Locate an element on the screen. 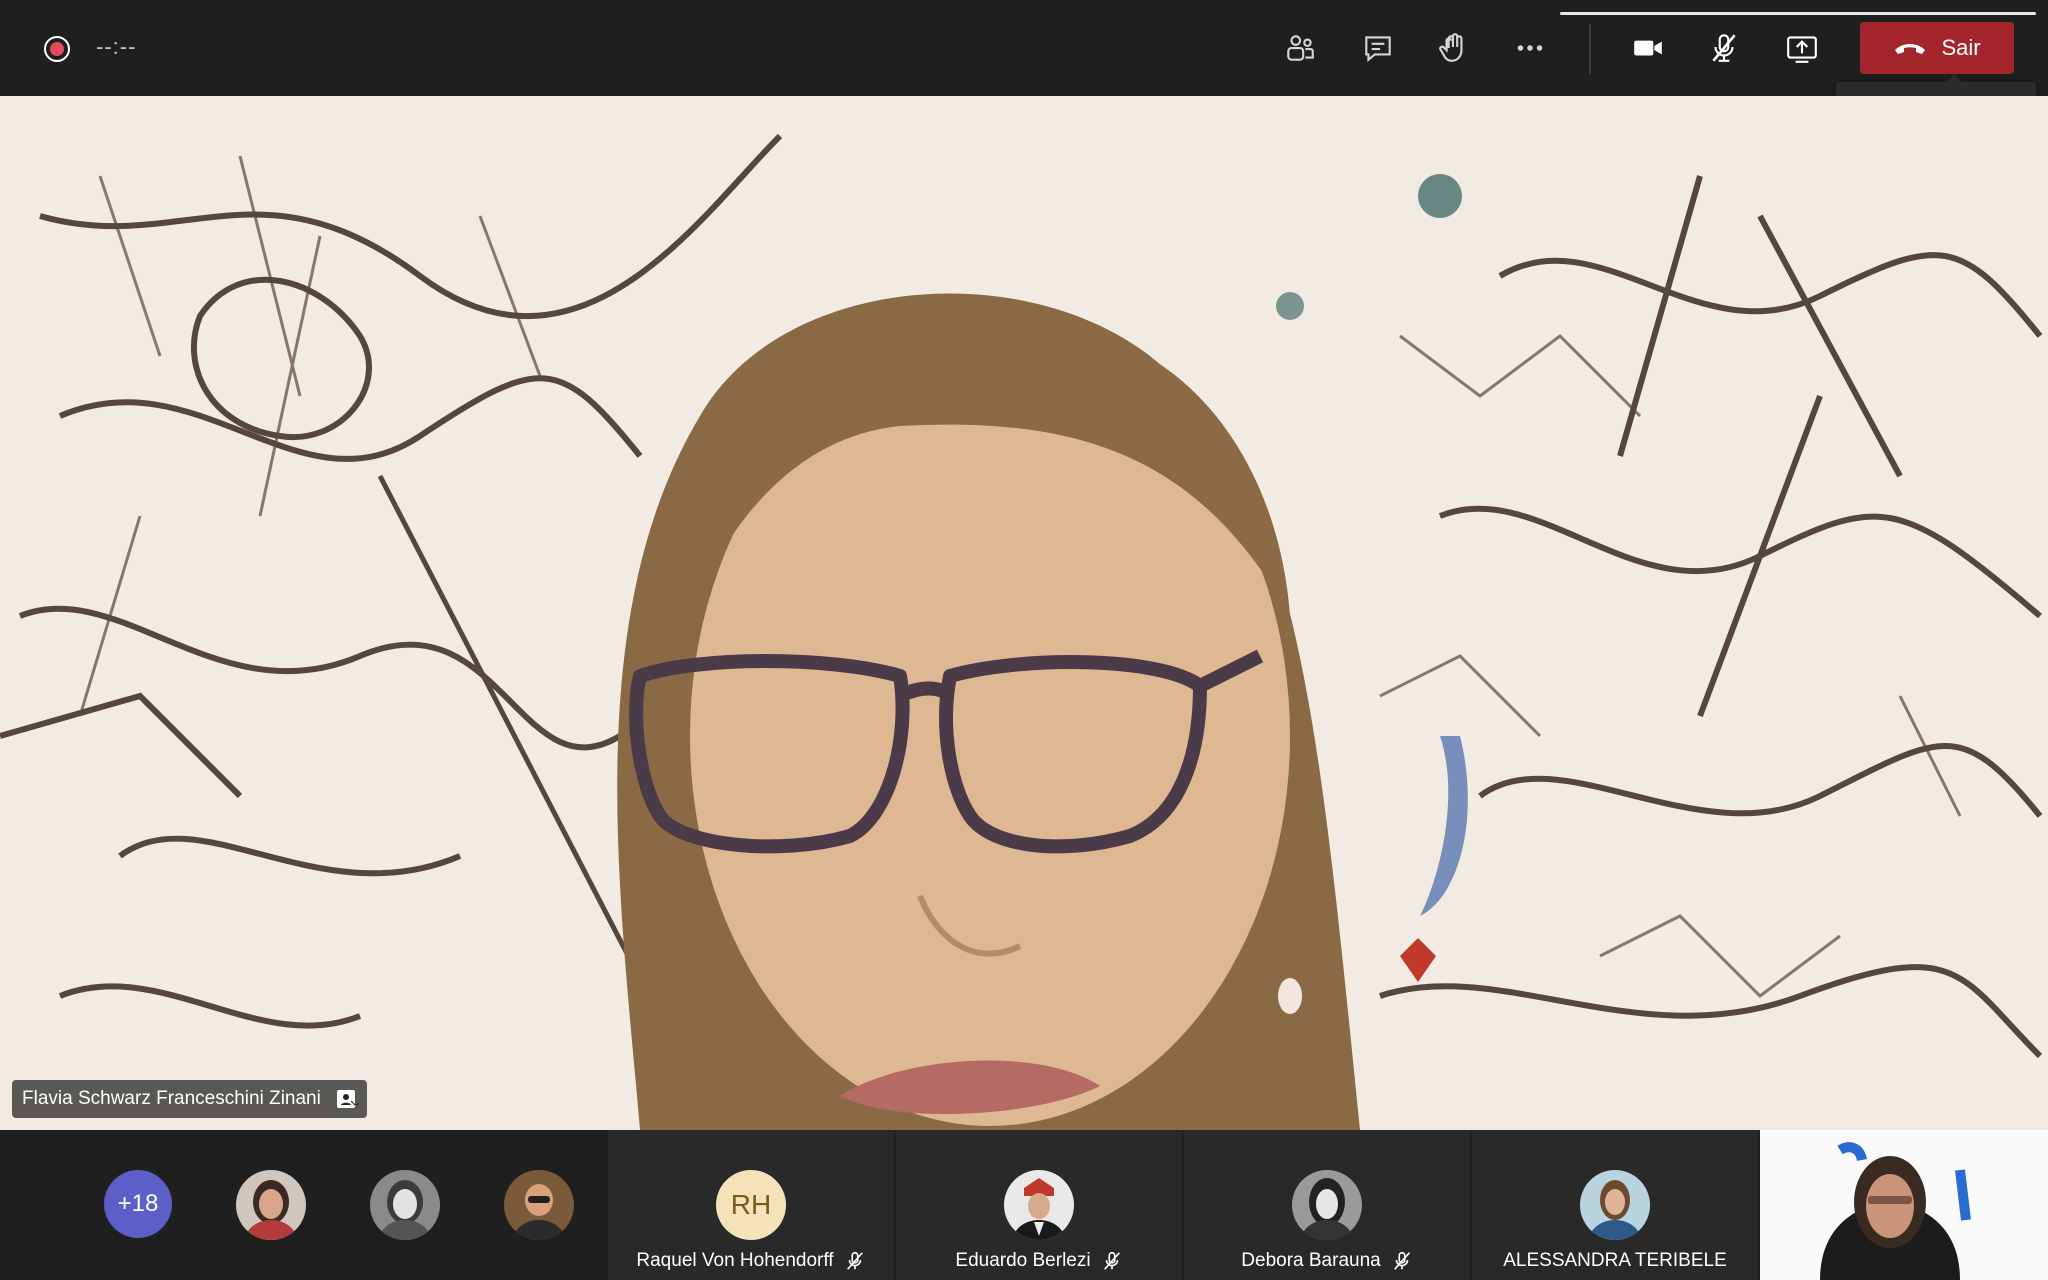  meeting-timer: --:-- is located at coordinates (116, 46).